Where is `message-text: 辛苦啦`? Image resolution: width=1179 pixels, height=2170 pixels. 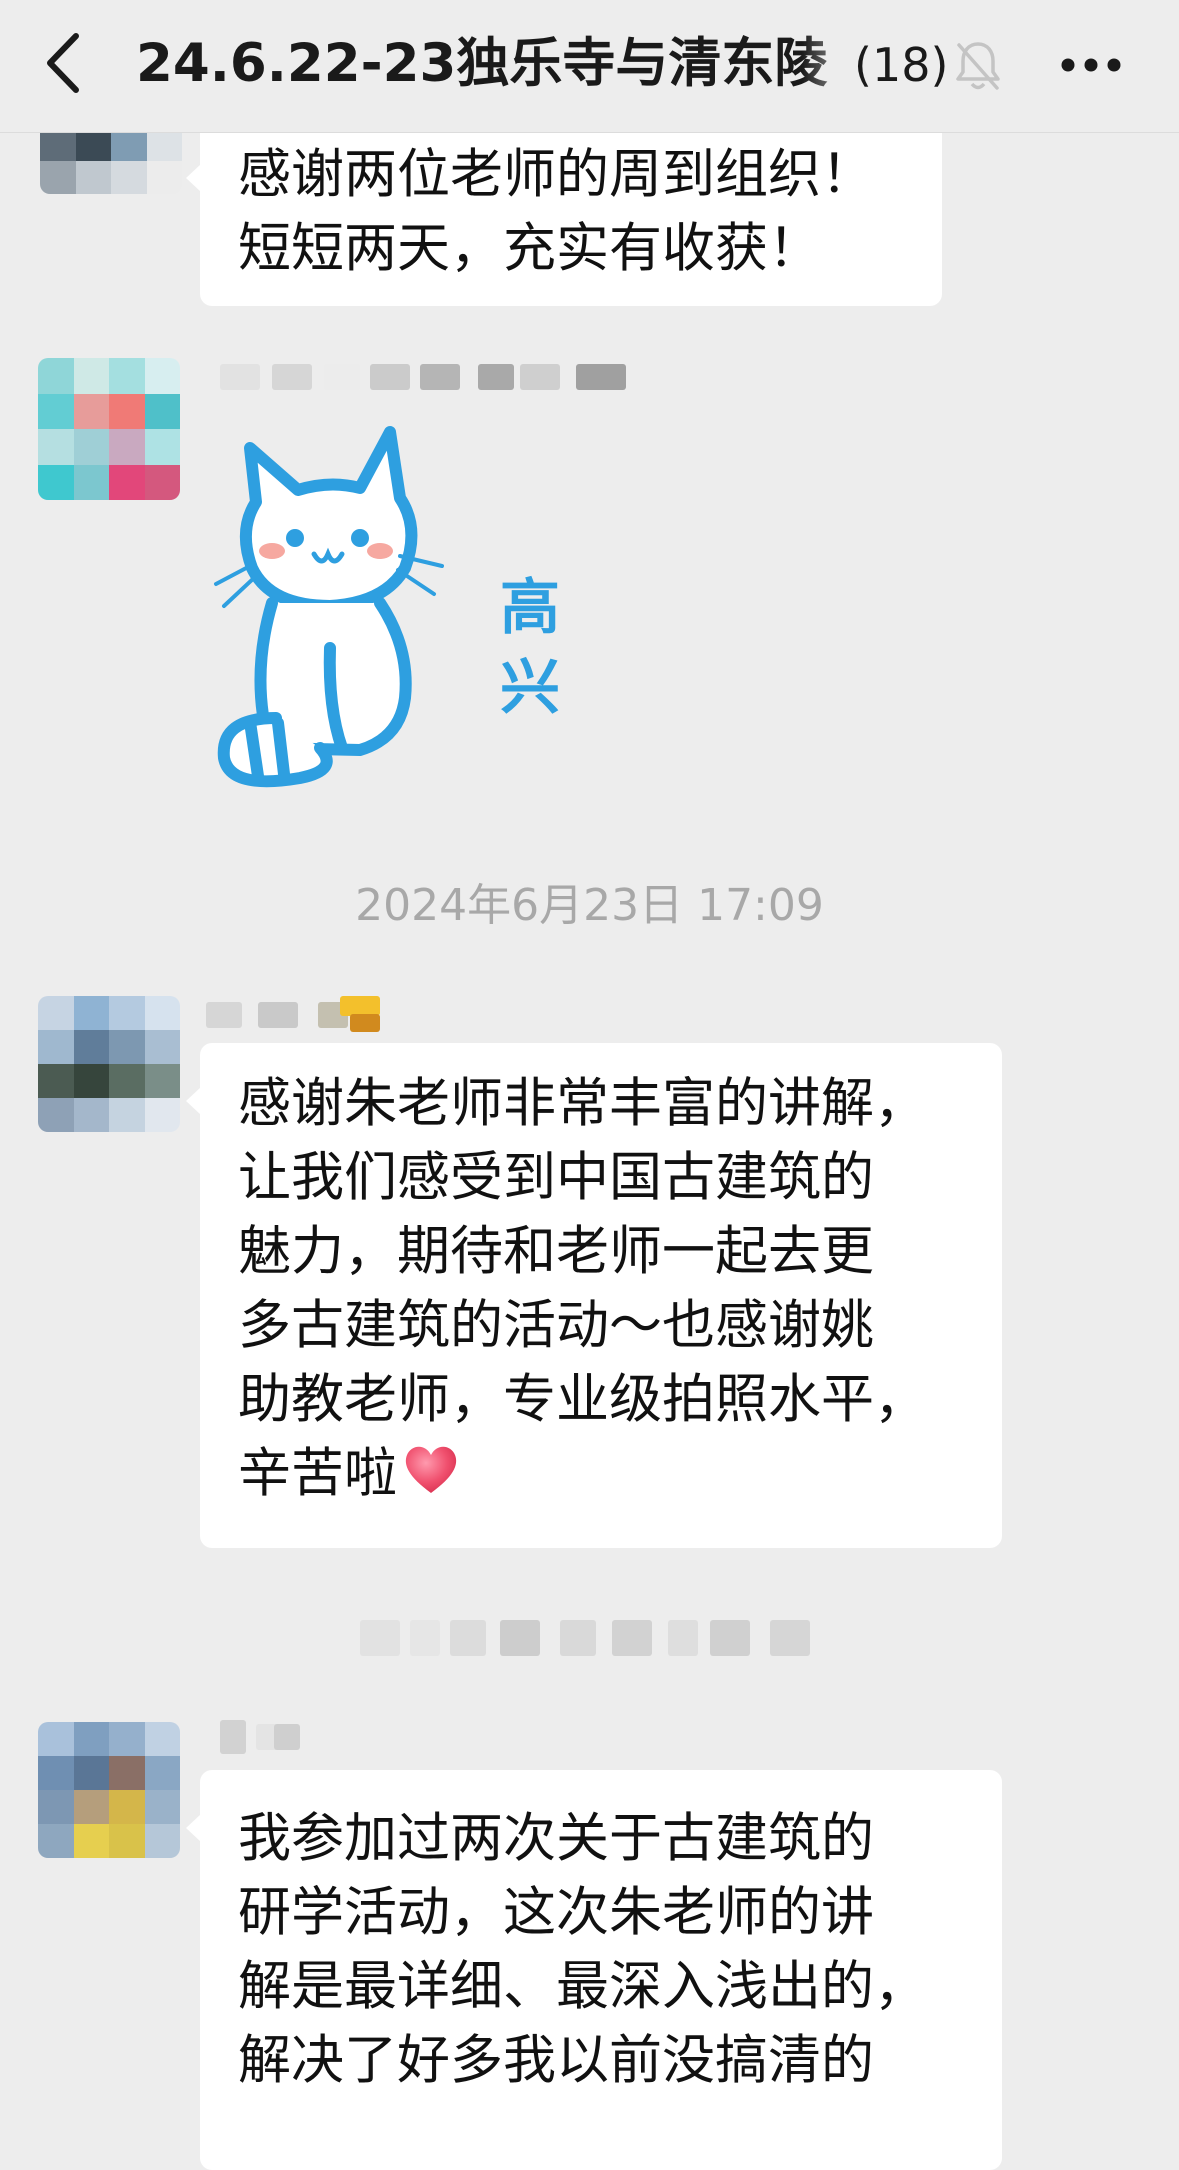
message-text: 辛苦啦 is located at coordinates (317, 1473).